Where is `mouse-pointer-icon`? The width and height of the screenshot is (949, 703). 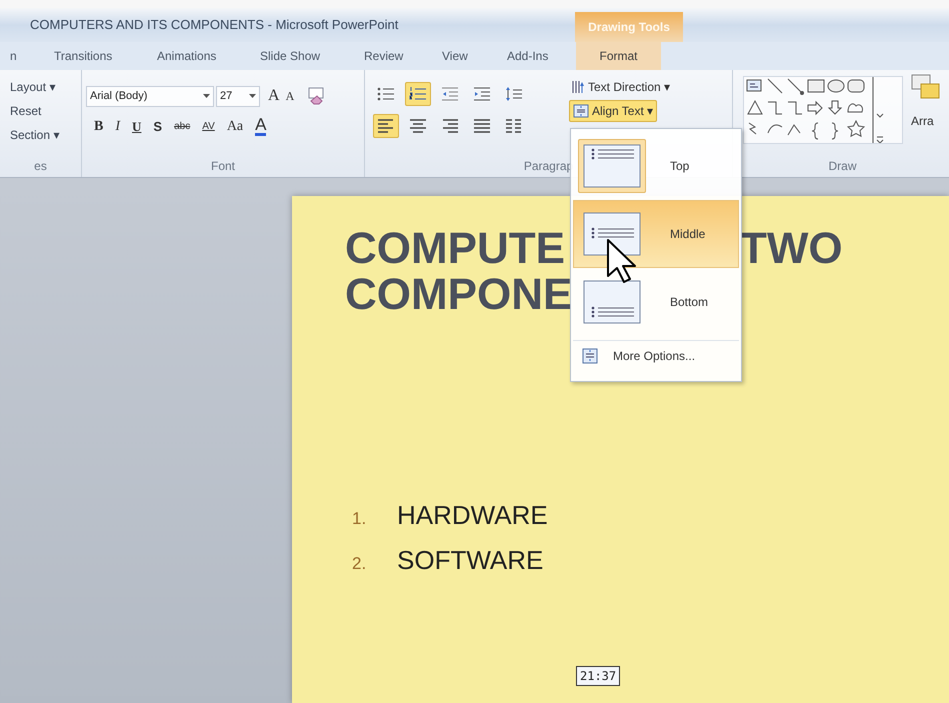 mouse-pointer-icon is located at coordinates (621, 261).